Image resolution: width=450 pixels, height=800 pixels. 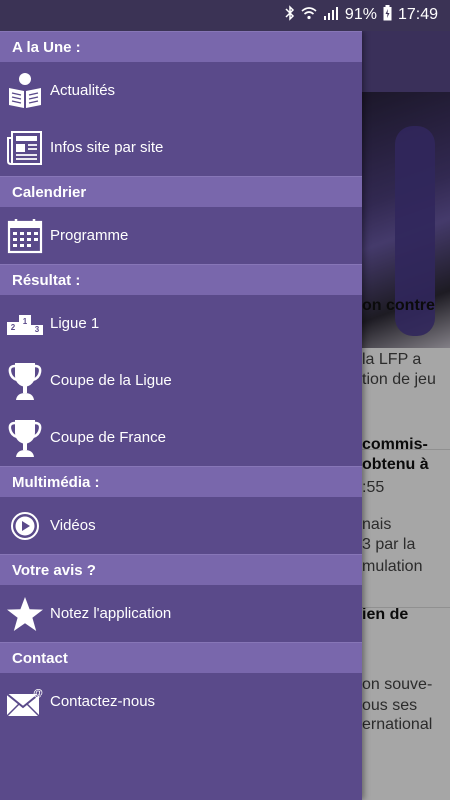 What do you see at coordinates (387, 14) in the screenshot?
I see `battery-icon` at bounding box center [387, 14].